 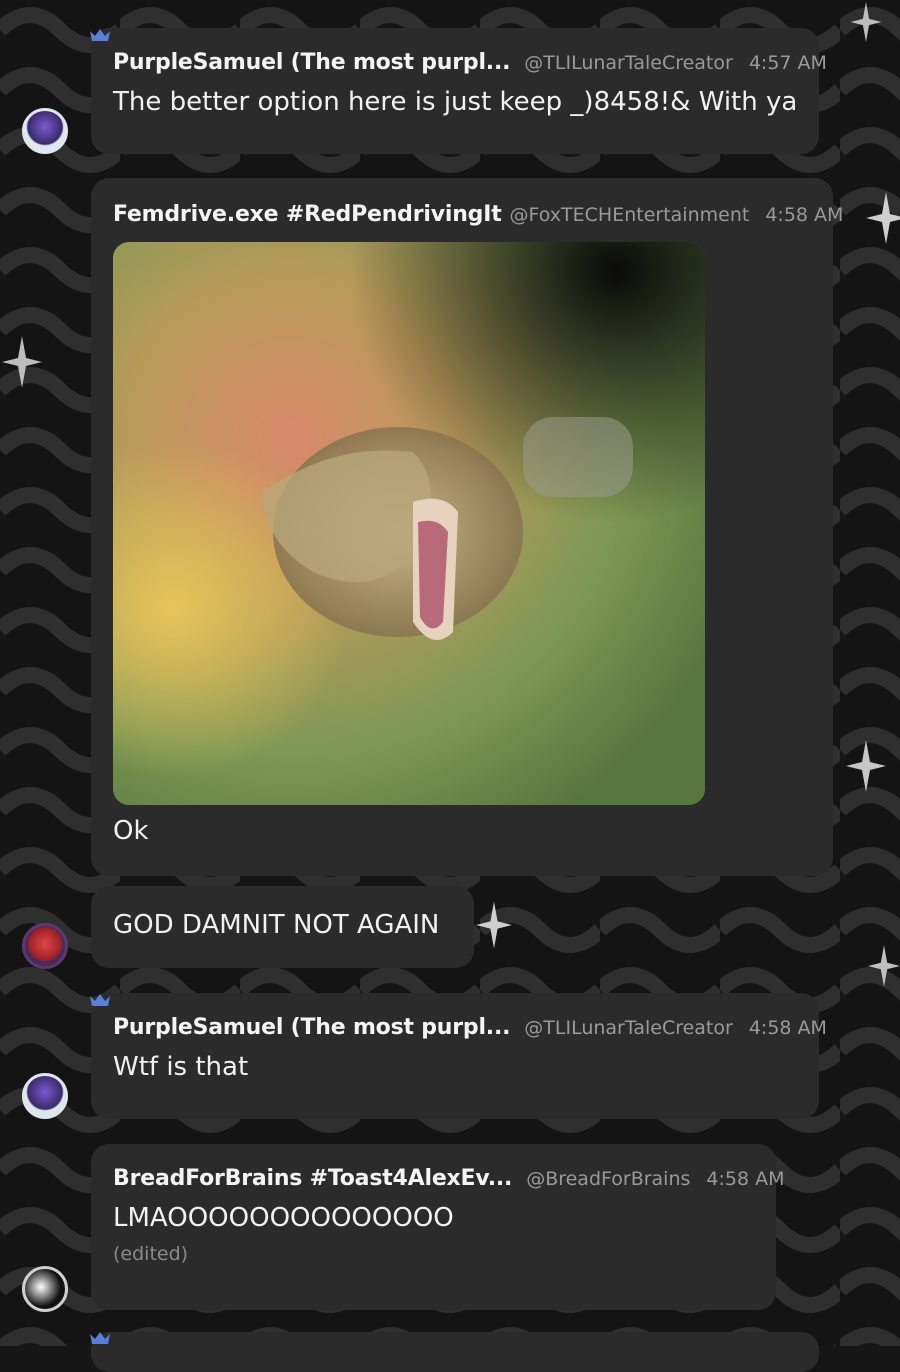 What do you see at coordinates (181, 1067) in the screenshot?
I see `message-text: Wtf is that` at bounding box center [181, 1067].